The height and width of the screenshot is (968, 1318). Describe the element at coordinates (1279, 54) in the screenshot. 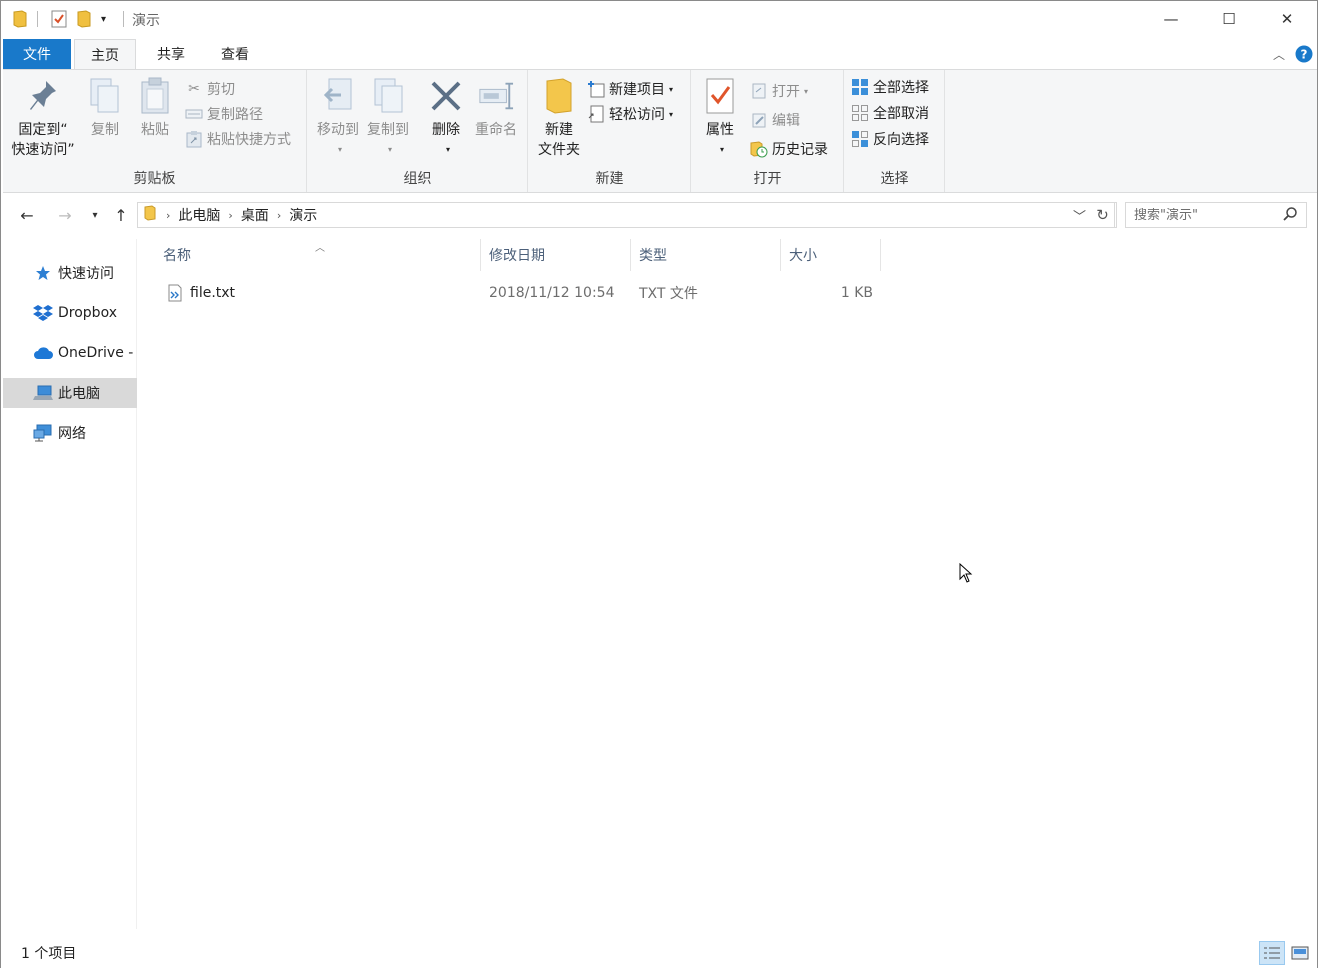

I see `collapse-ribbon-icon: ︿` at that location.